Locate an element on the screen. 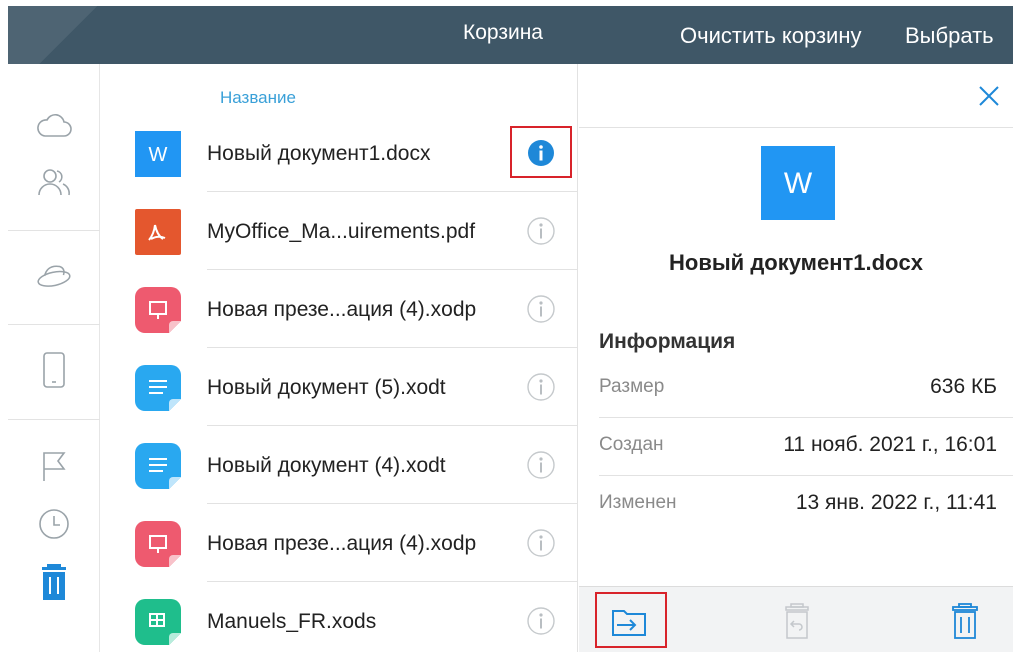 This screenshot has width=1013, height=652. info-section-title: Информация is located at coordinates (667, 341).